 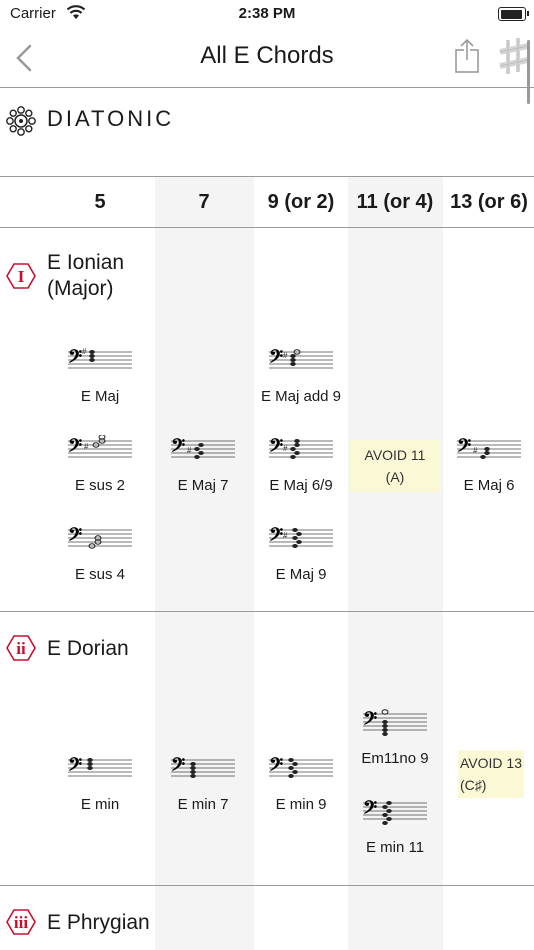 I want to click on chord-e-min: 𝄢 E min, so click(x=100, y=787).